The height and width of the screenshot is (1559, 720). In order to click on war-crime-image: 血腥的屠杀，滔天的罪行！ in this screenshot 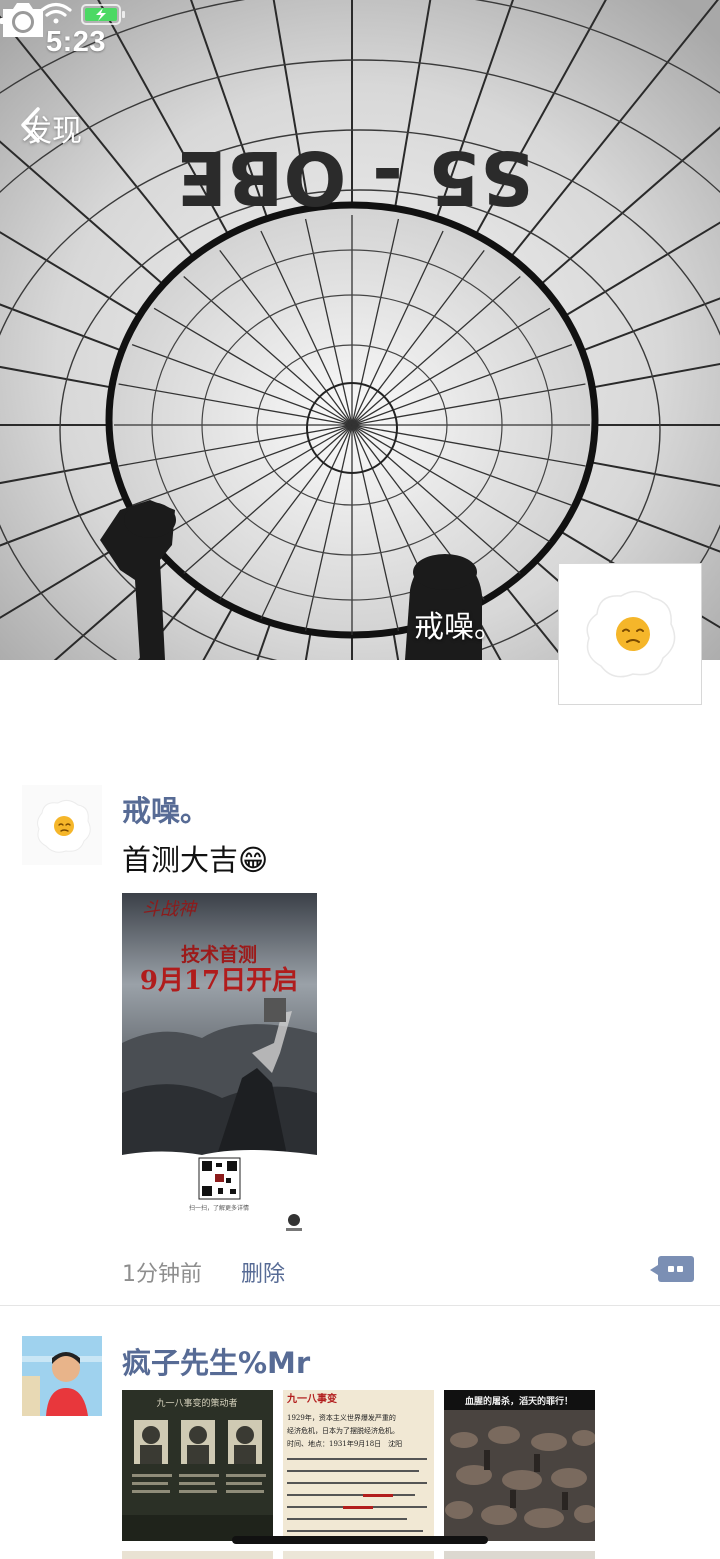, I will do `click(519, 1465)`.